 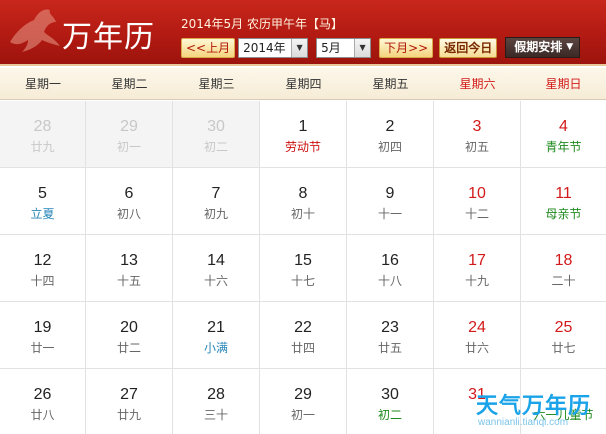 I want to click on month-select: 5月 ▼, so click(x=344, y=47).